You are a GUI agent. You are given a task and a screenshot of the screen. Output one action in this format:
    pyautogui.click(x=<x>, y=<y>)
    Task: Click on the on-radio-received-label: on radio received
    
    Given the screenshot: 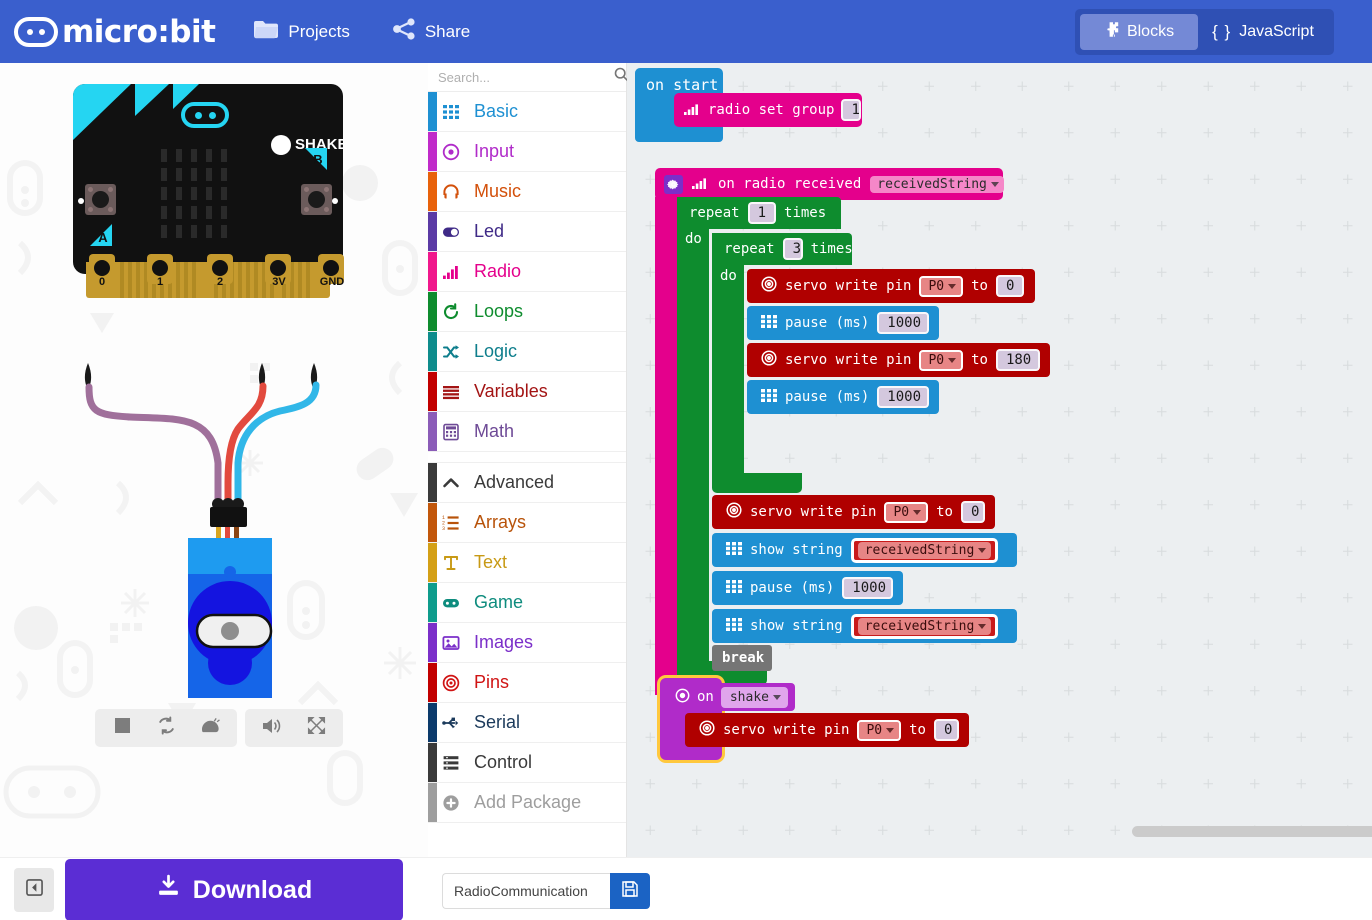 What is the action you would take?
    pyautogui.click(x=790, y=184)
    